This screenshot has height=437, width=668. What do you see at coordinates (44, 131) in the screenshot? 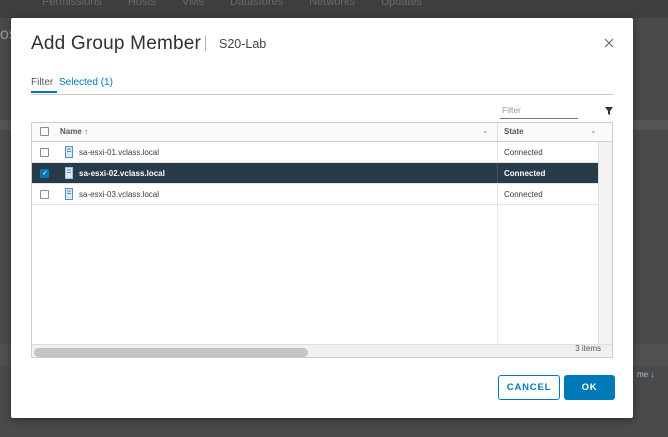
I see `select-all-checkbox` at bounding box center [44, 131].